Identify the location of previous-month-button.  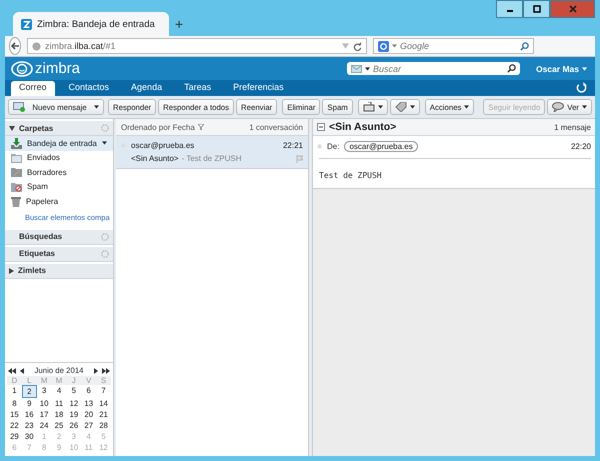
(22, 371).